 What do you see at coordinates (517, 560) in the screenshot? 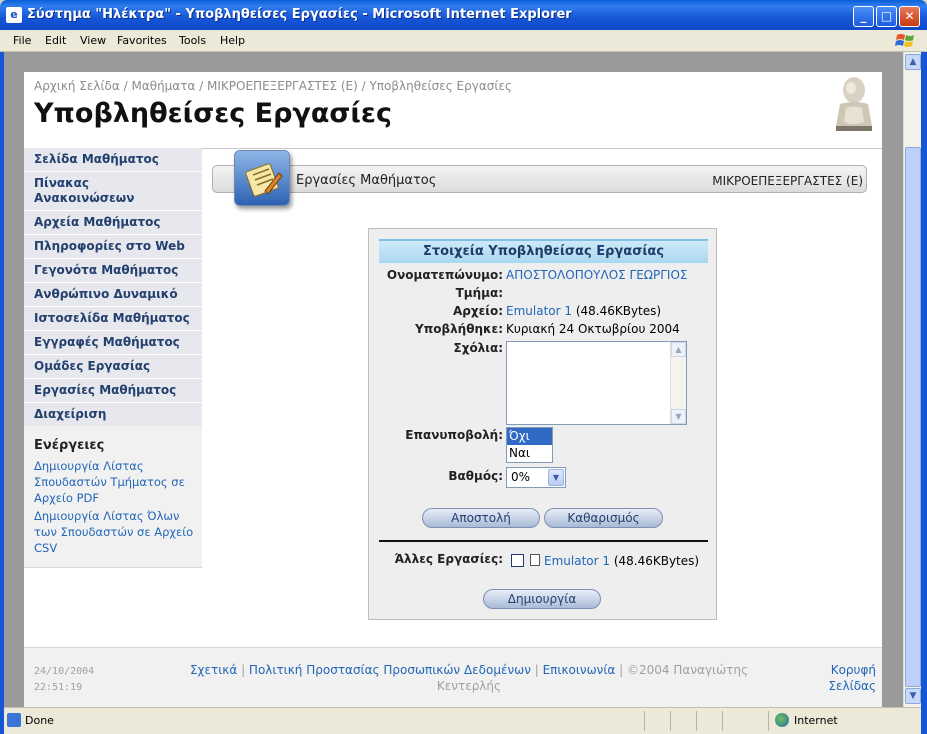
I see `other-assignment-checkbox` at bounding box center [517, 560].